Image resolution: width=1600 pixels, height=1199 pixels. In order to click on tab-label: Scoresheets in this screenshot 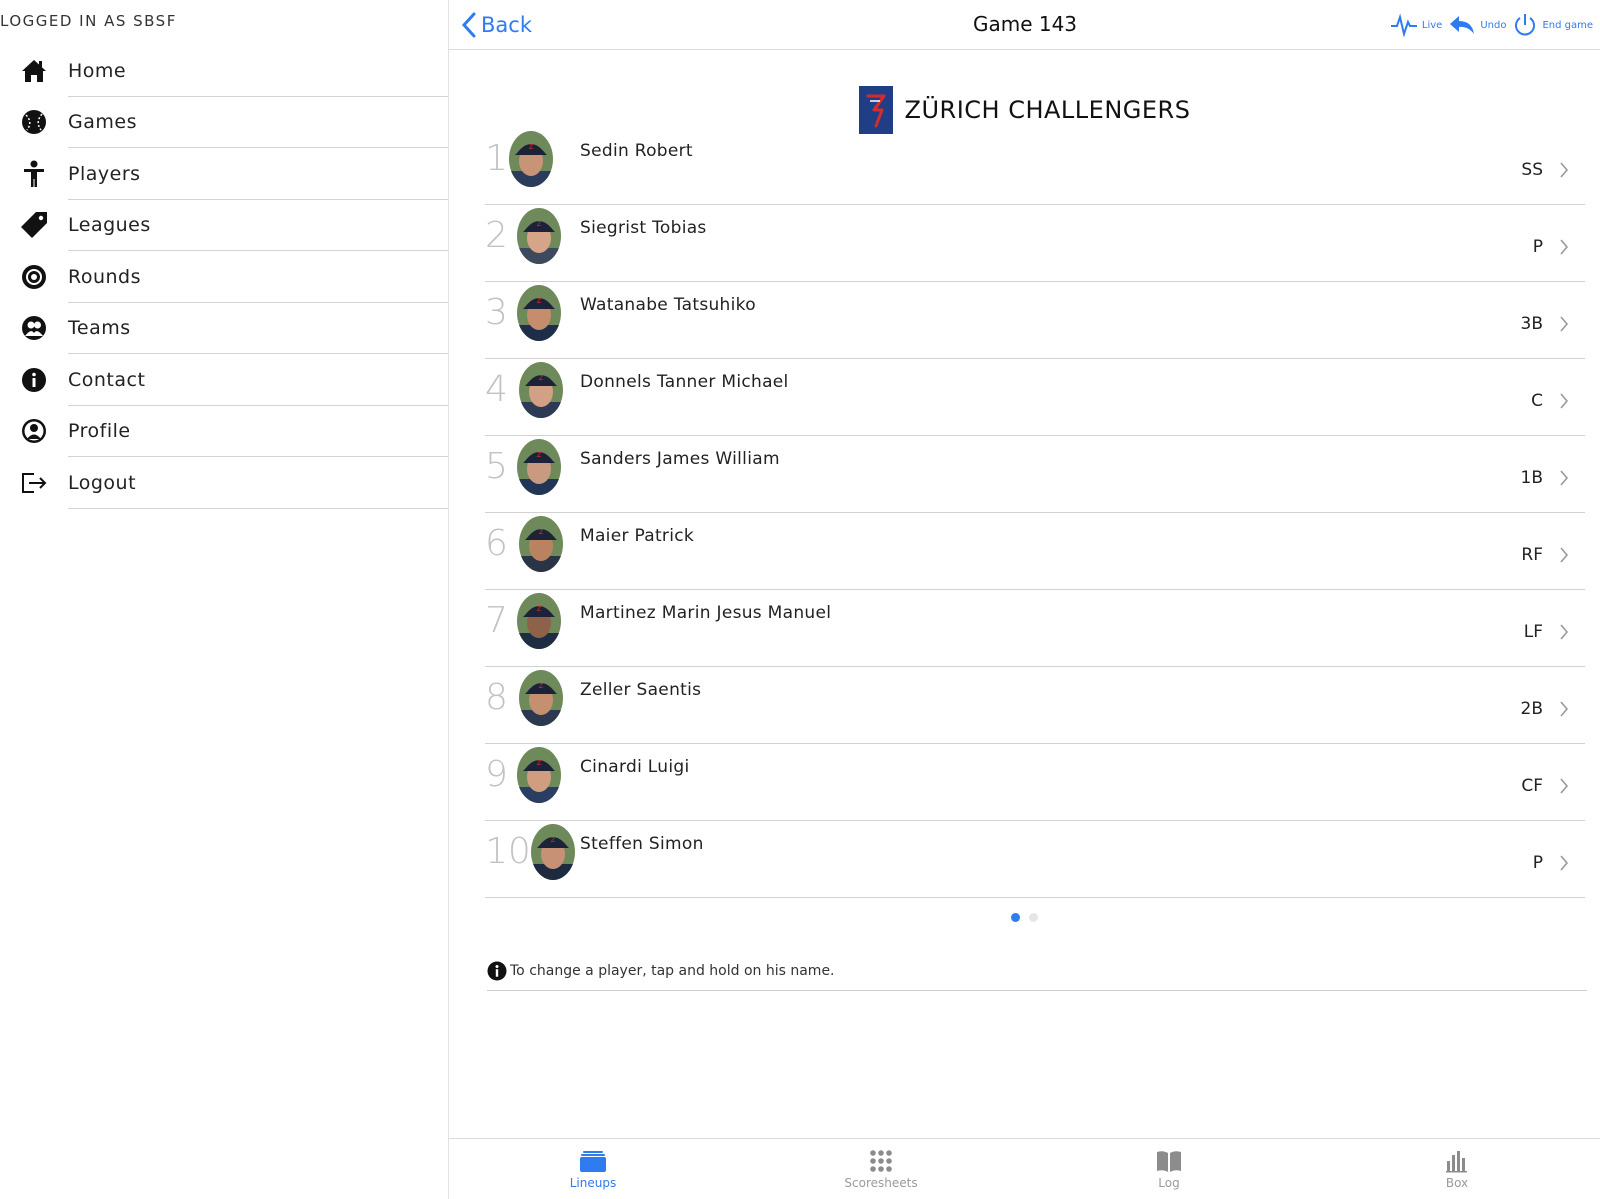, I will do `click(881, 1182)`.